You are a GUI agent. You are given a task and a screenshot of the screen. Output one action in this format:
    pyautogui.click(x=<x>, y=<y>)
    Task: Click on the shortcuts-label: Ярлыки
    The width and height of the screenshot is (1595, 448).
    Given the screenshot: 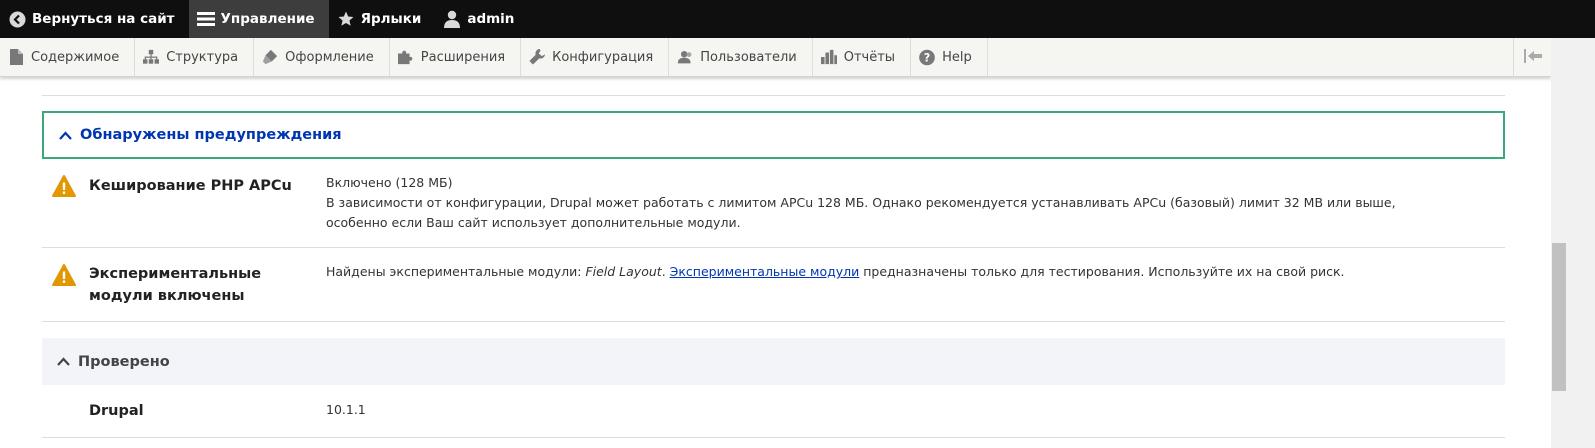 What is the action you would take?
    pyautogui.click(x=391, y=19)
    